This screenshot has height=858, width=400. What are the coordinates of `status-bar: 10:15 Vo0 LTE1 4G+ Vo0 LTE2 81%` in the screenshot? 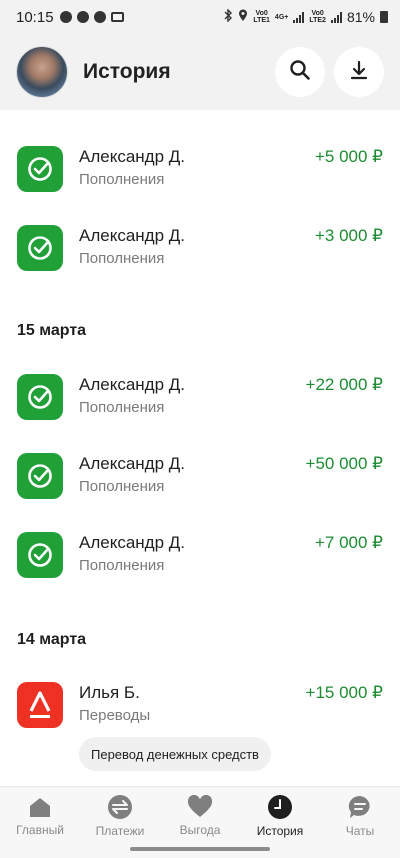 It's located at (200, 17).